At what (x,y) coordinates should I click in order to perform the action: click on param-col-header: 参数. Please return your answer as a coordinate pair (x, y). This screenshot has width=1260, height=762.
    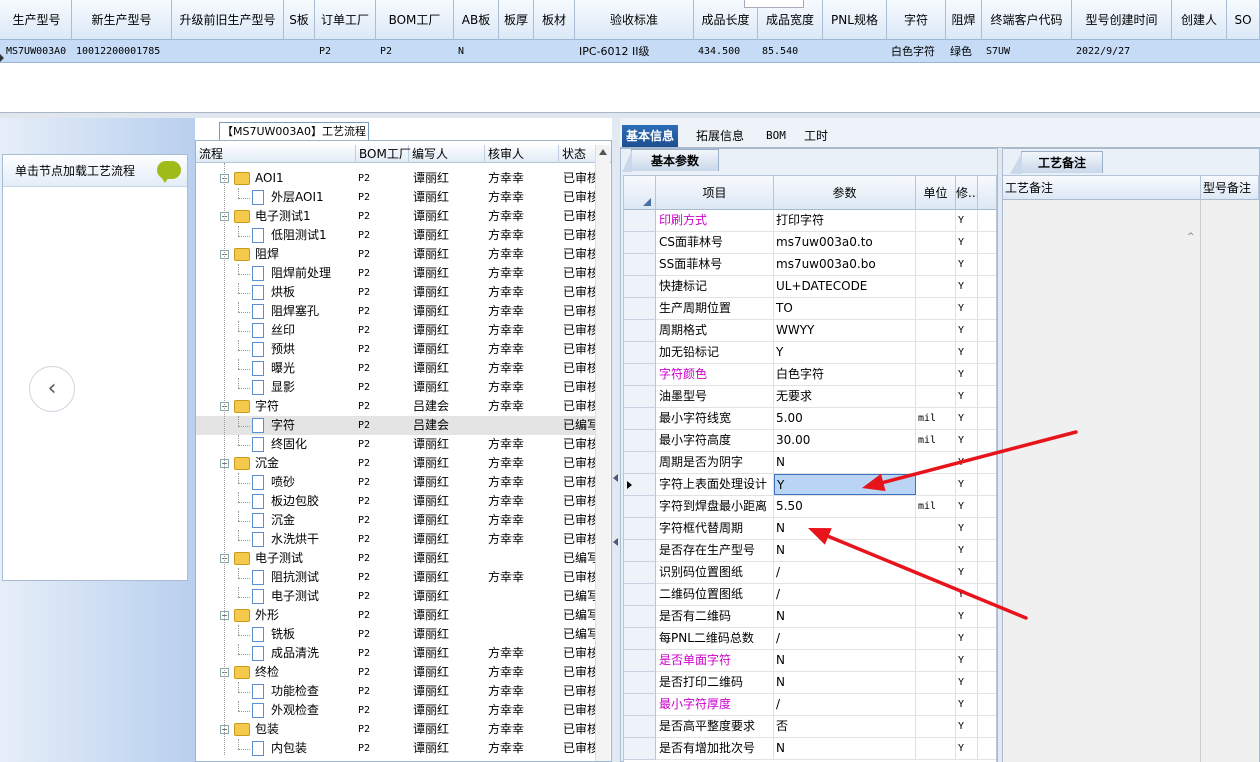
    Looking at the image, I should click on (845, 193).